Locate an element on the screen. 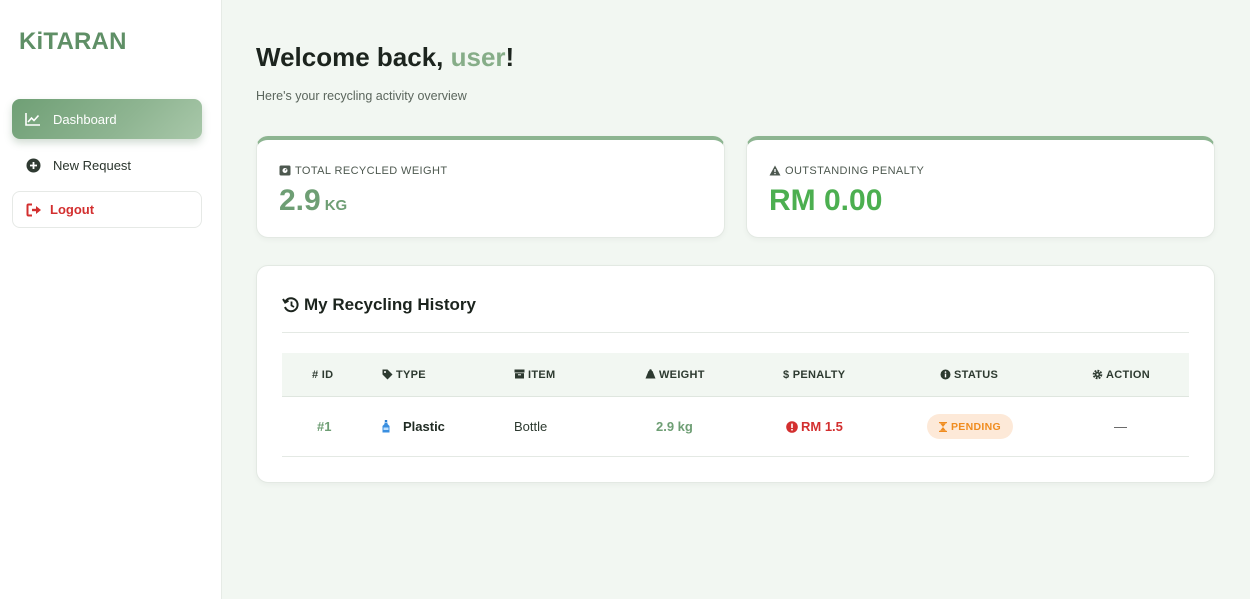  column-label: $ PENALTY is located at coordinates (814, 374).